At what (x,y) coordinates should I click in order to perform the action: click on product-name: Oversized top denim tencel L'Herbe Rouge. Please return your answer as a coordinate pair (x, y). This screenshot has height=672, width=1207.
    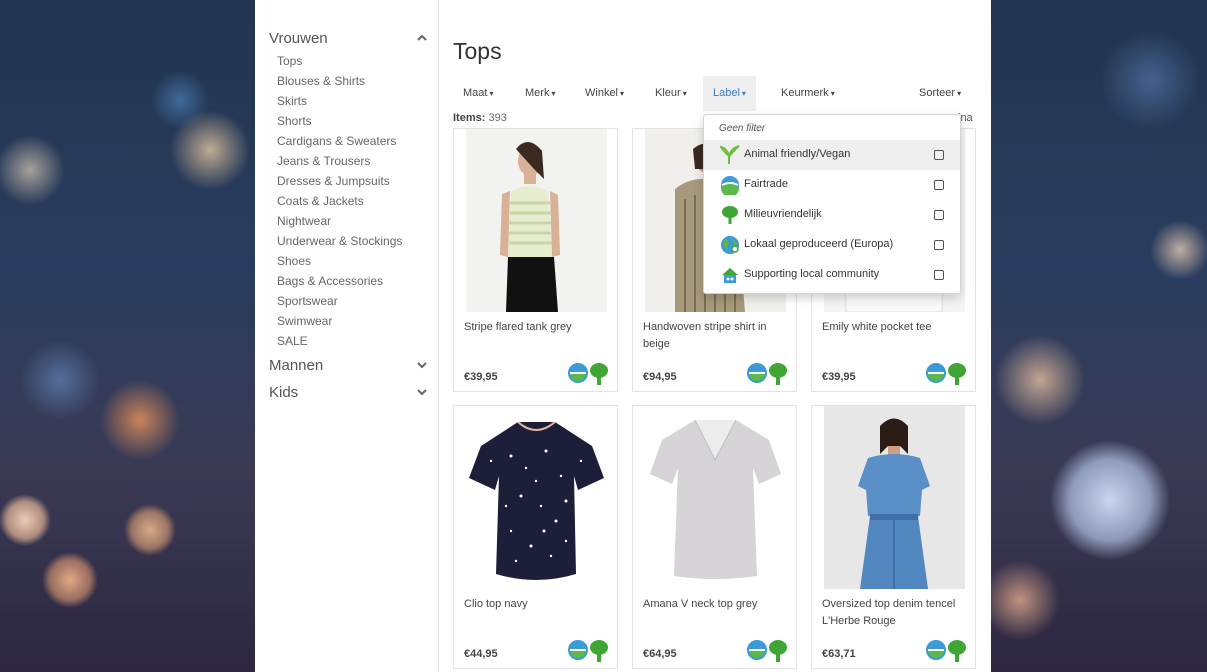
    Looking at the image, I should click on (896, 613).